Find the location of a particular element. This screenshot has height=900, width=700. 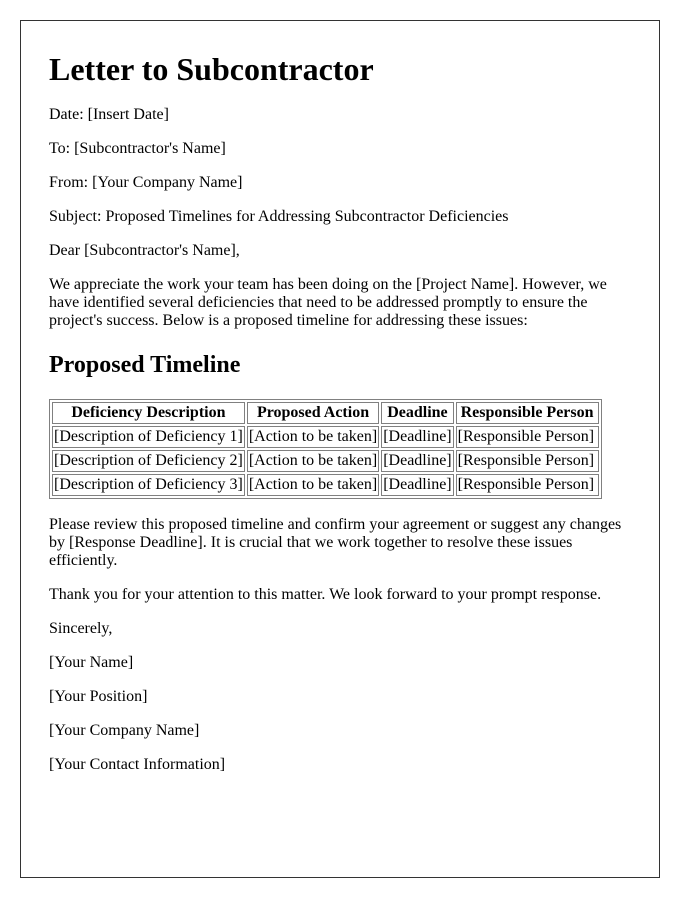

signature-contact: [Your Contact Information] is located at coordinates (137, 764).